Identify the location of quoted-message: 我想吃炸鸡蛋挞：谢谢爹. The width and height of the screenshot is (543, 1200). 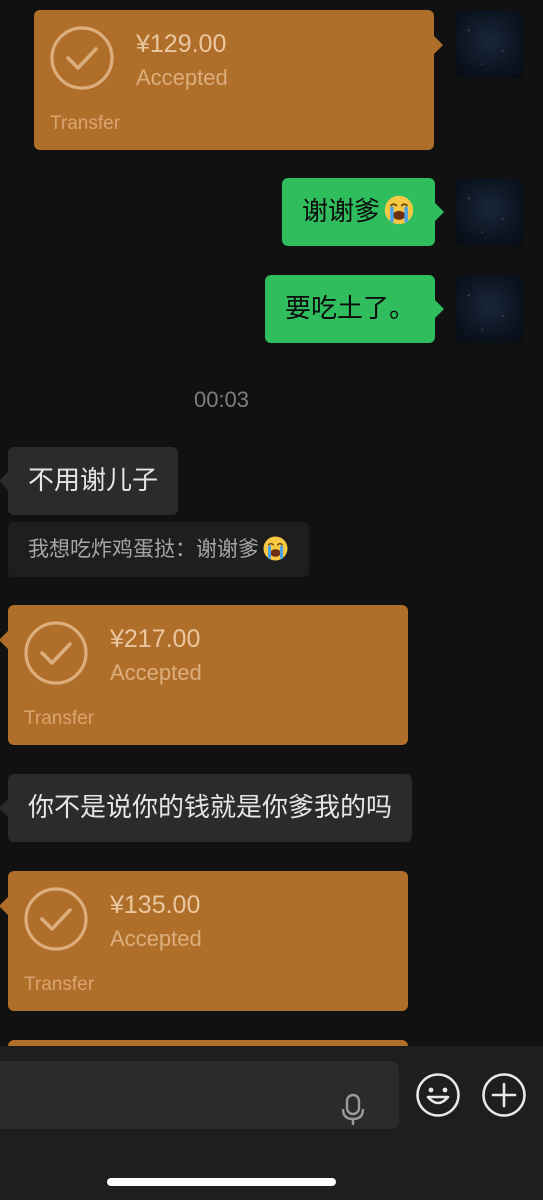
(158, 549).